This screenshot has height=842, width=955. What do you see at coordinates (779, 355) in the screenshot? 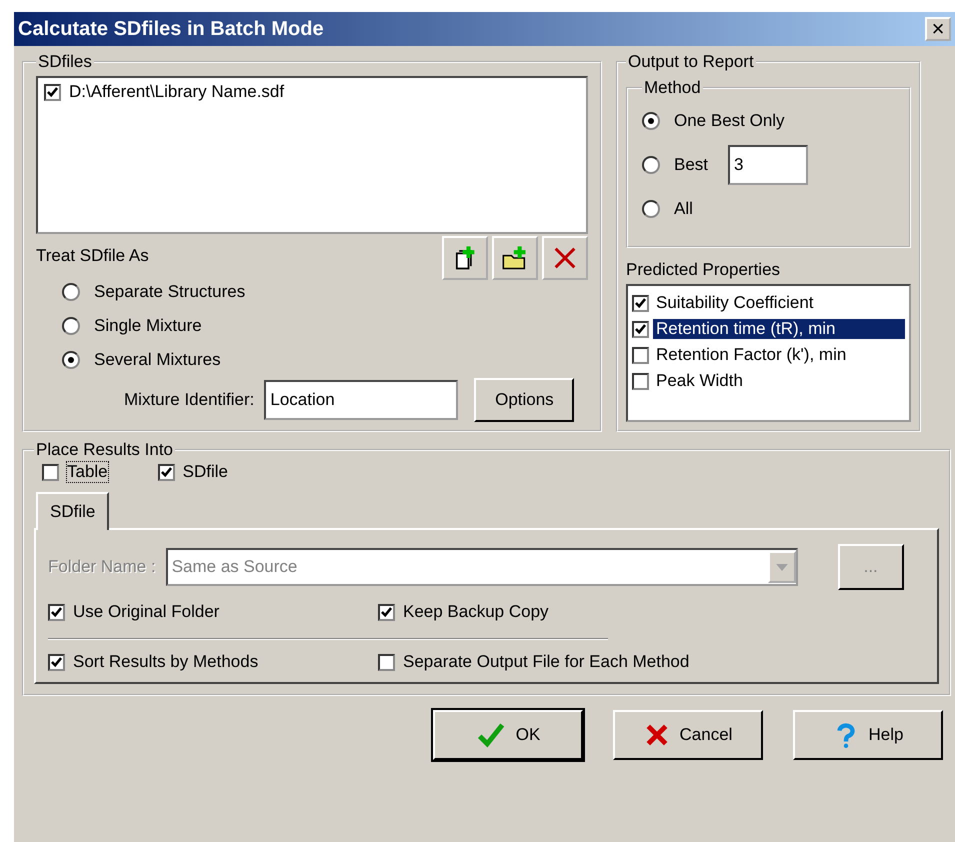
I see `list-item: Retention Factor (k'), min` at bounding box center [779, 355].